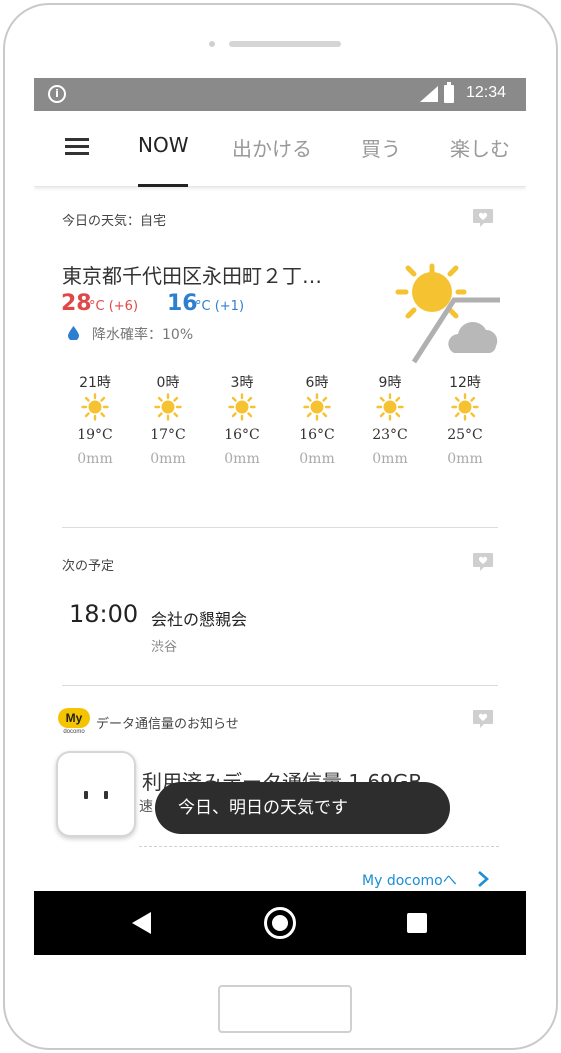  What do you see at coordinates (142, 923) in the screenshot?
I see `back-icon` at bounding box center [142, 923].